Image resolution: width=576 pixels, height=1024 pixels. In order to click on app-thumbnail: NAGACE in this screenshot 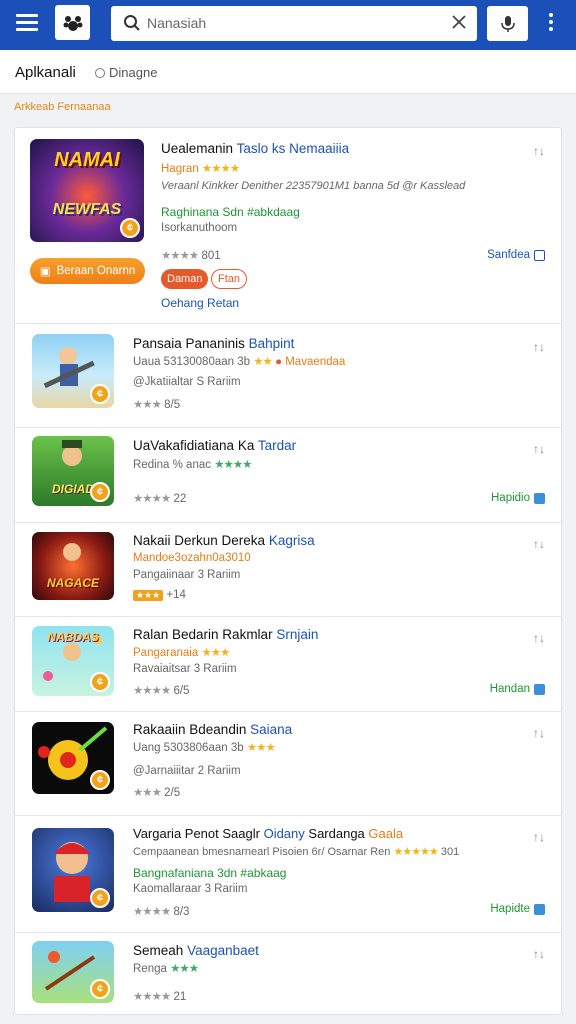, I will do `click(73, 566)`.